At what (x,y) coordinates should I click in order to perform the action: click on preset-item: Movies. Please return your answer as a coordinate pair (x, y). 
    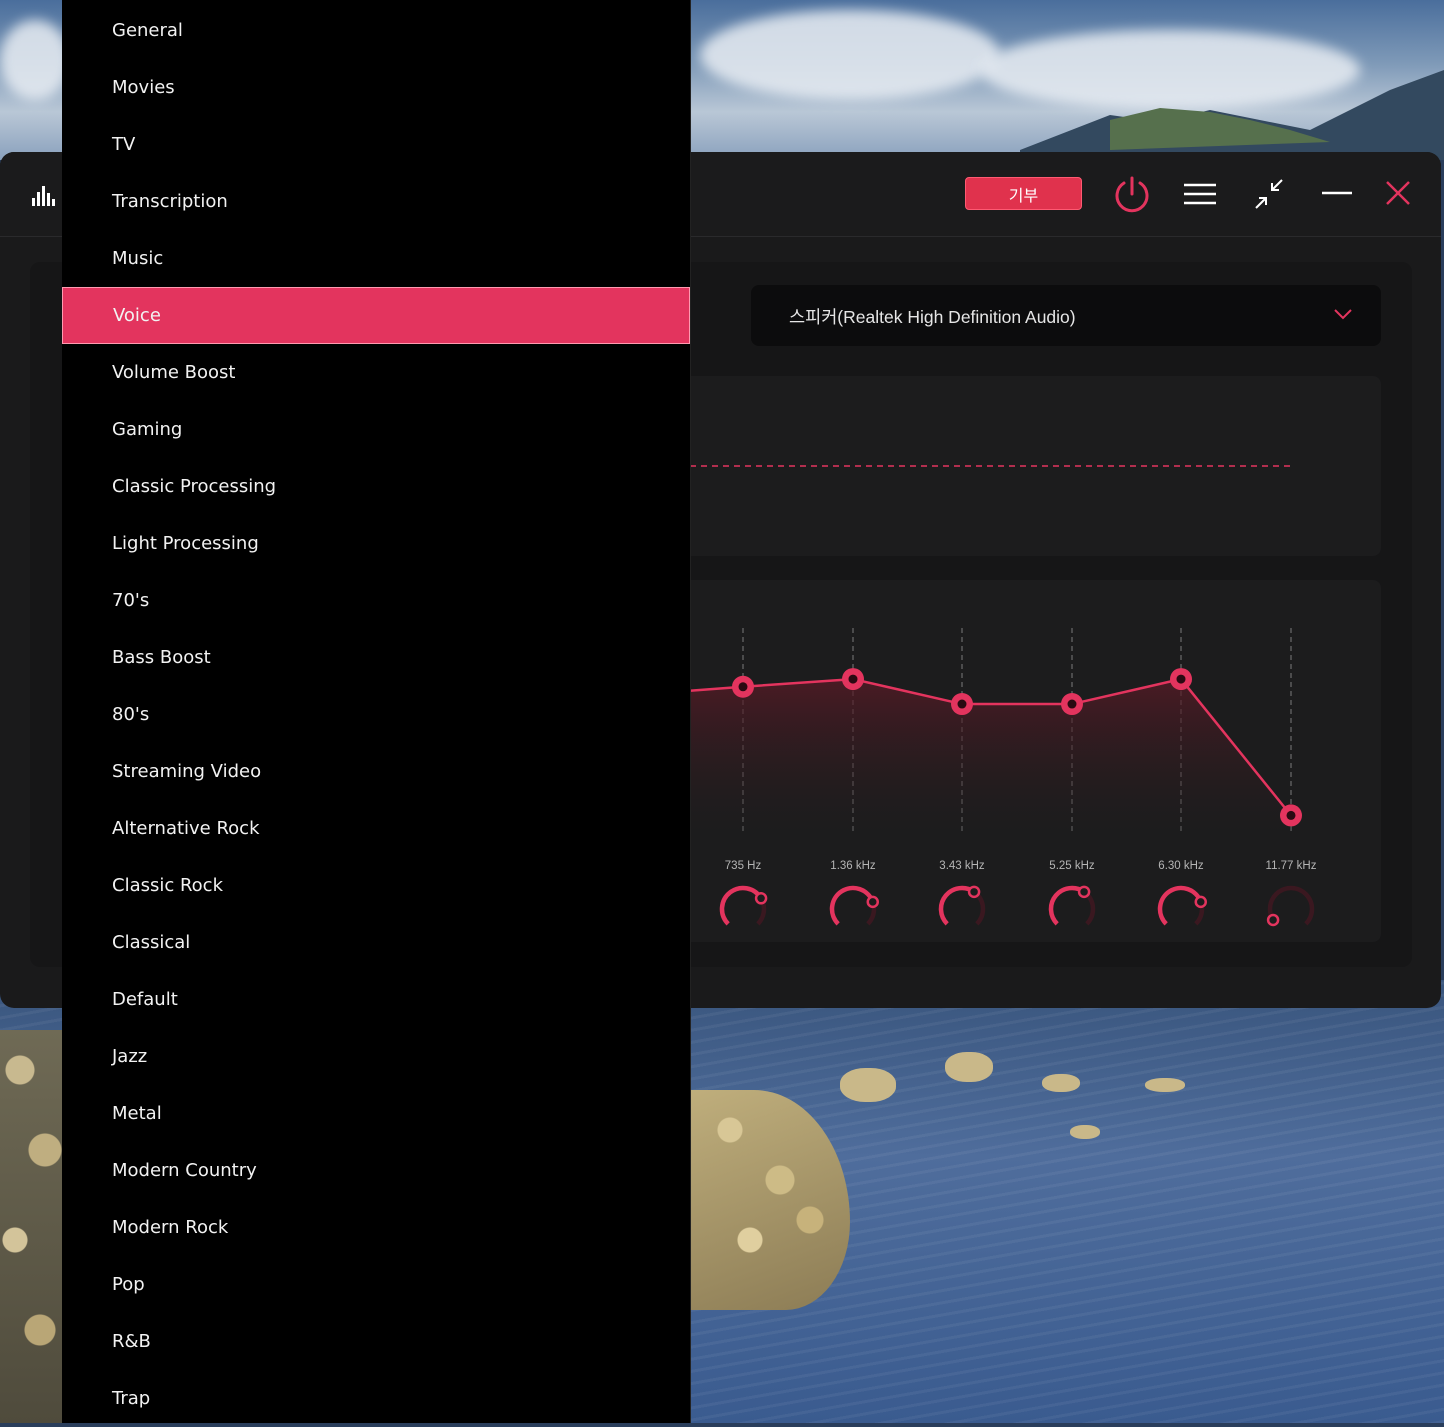
    Looking at the image, I should click on (376, 87).